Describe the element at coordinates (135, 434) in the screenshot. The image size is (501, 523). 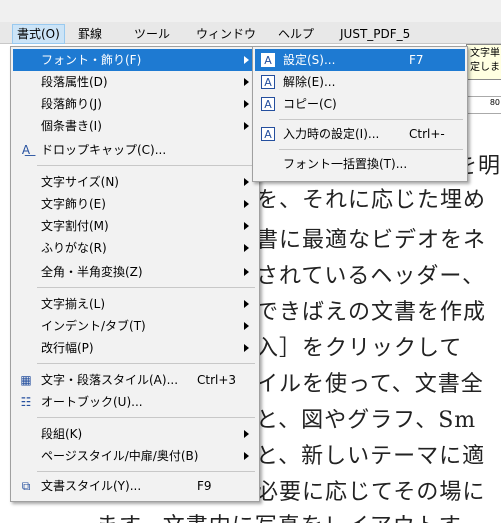
I see `menu-item-columns: 段組(K)` at that location.